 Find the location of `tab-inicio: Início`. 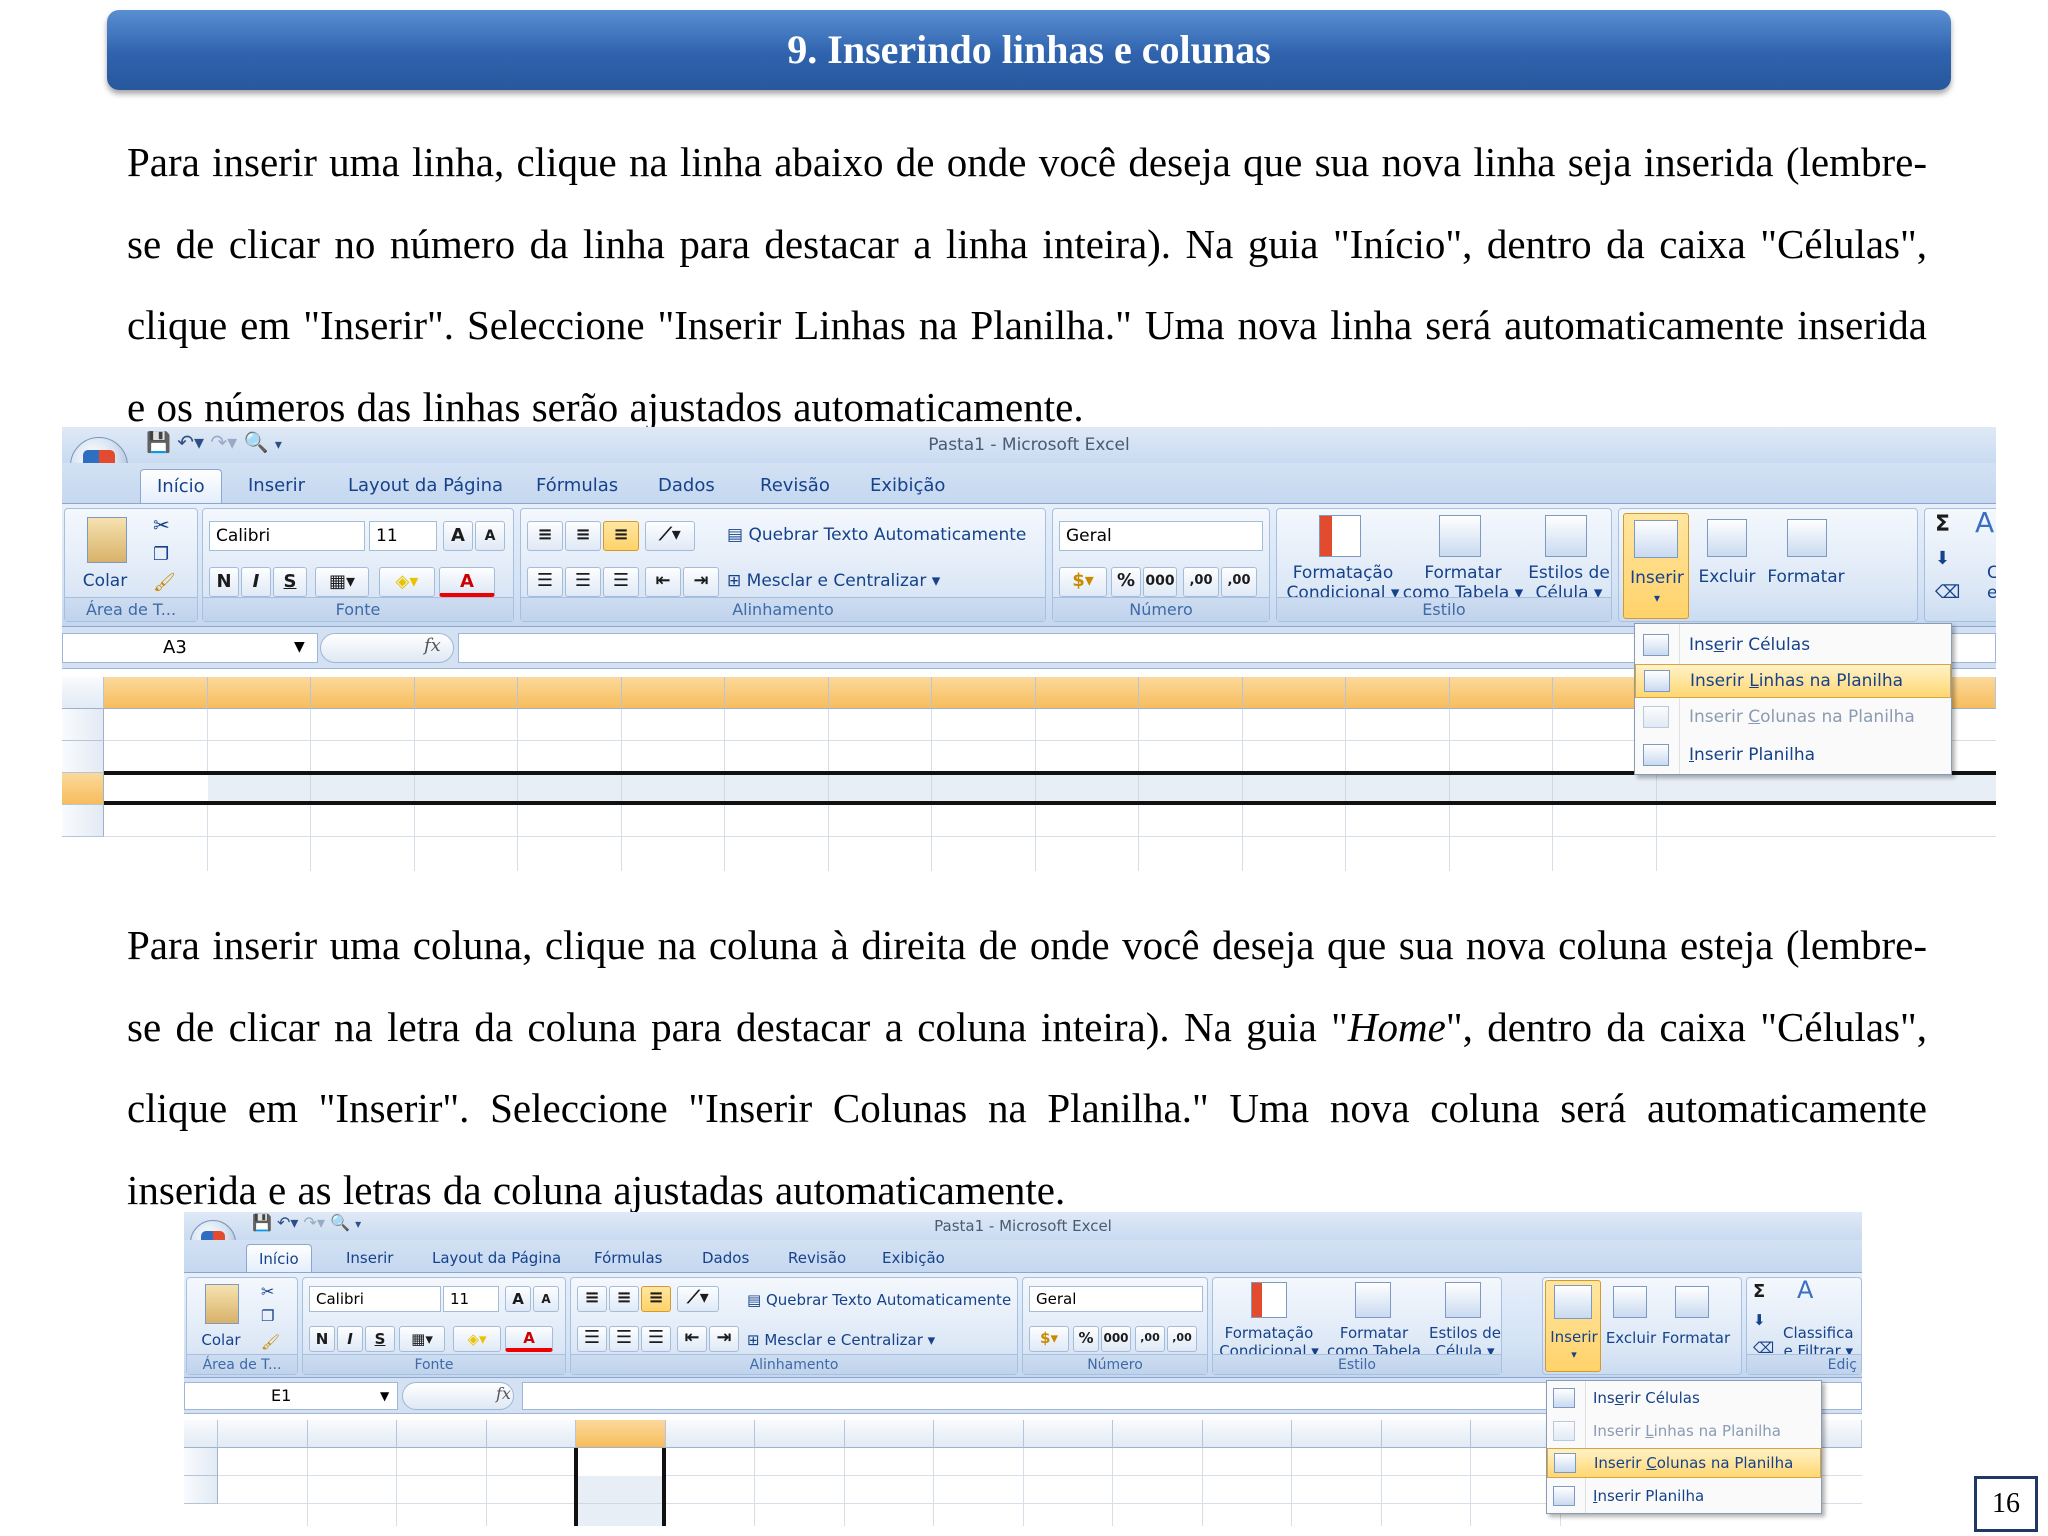

tab-inicio: Início is located at coordinates (181, 486).